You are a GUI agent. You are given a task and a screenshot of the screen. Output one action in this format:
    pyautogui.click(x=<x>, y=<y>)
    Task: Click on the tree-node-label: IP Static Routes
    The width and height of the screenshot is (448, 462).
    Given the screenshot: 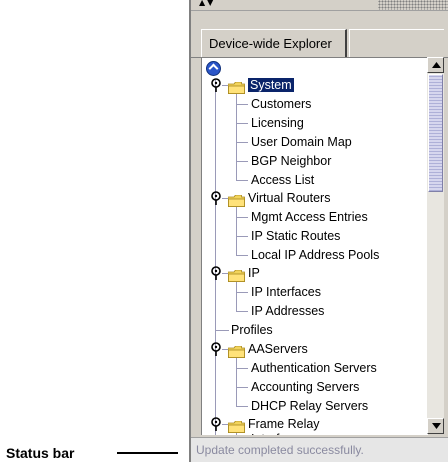 What is the action you would take?
    pyautogui.click(x=296, y=236)
    